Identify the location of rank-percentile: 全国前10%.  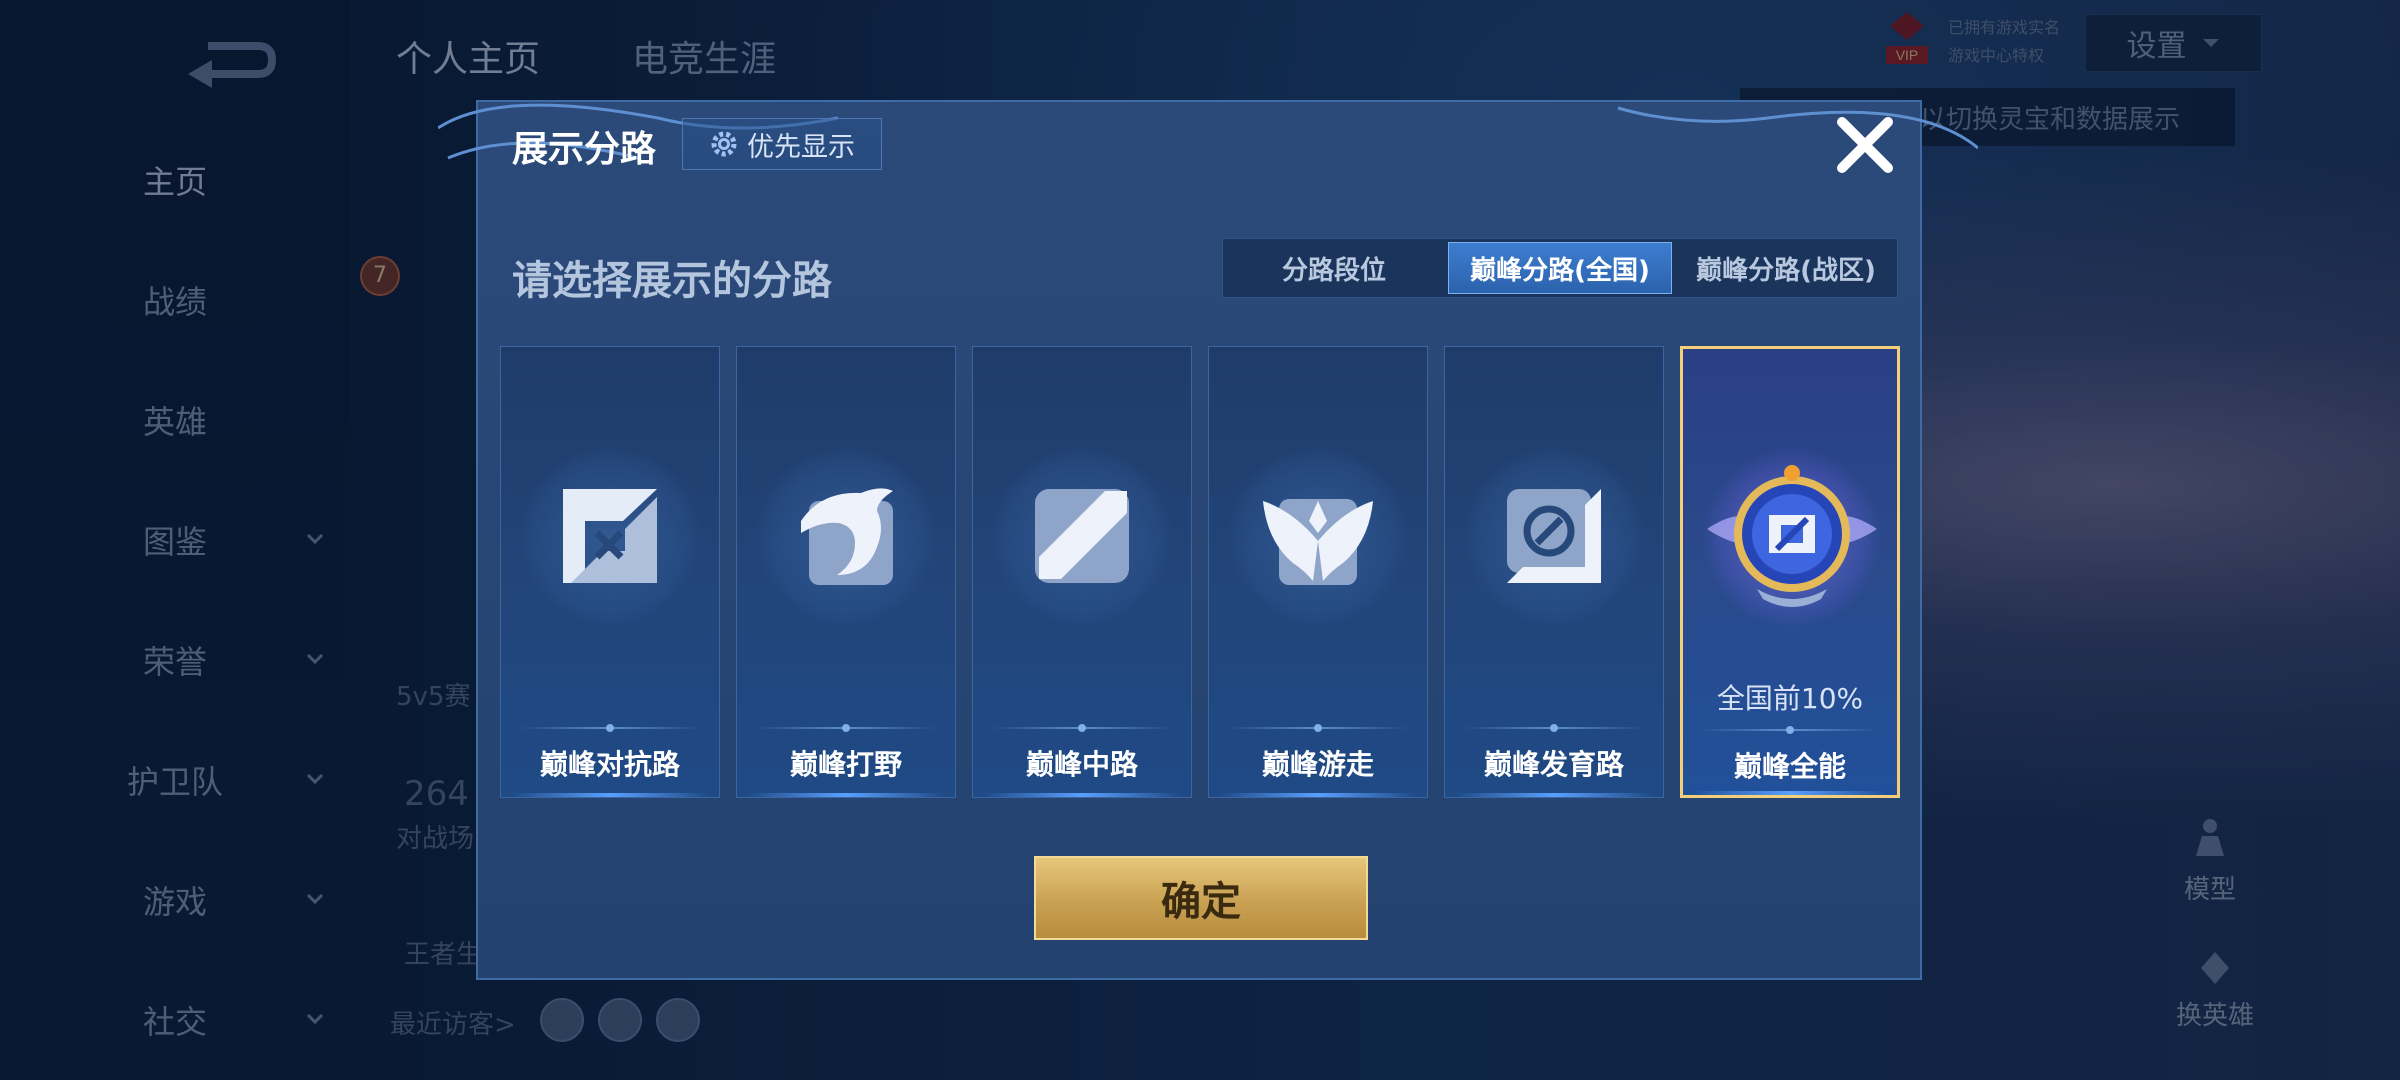
(1790, 698).